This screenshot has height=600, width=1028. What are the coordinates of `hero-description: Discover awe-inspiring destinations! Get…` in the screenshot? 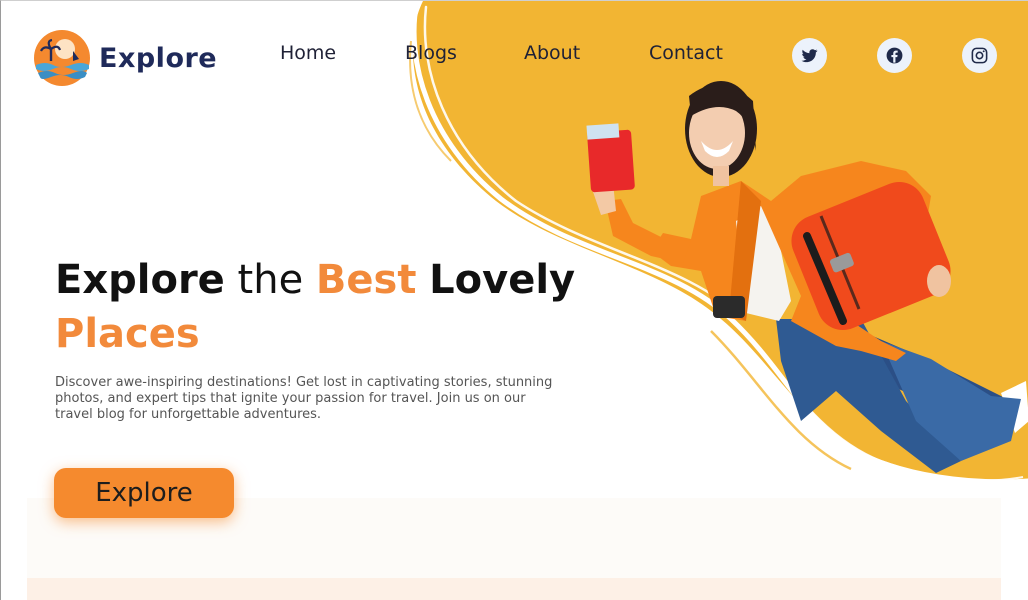 It's located at (304, 398).